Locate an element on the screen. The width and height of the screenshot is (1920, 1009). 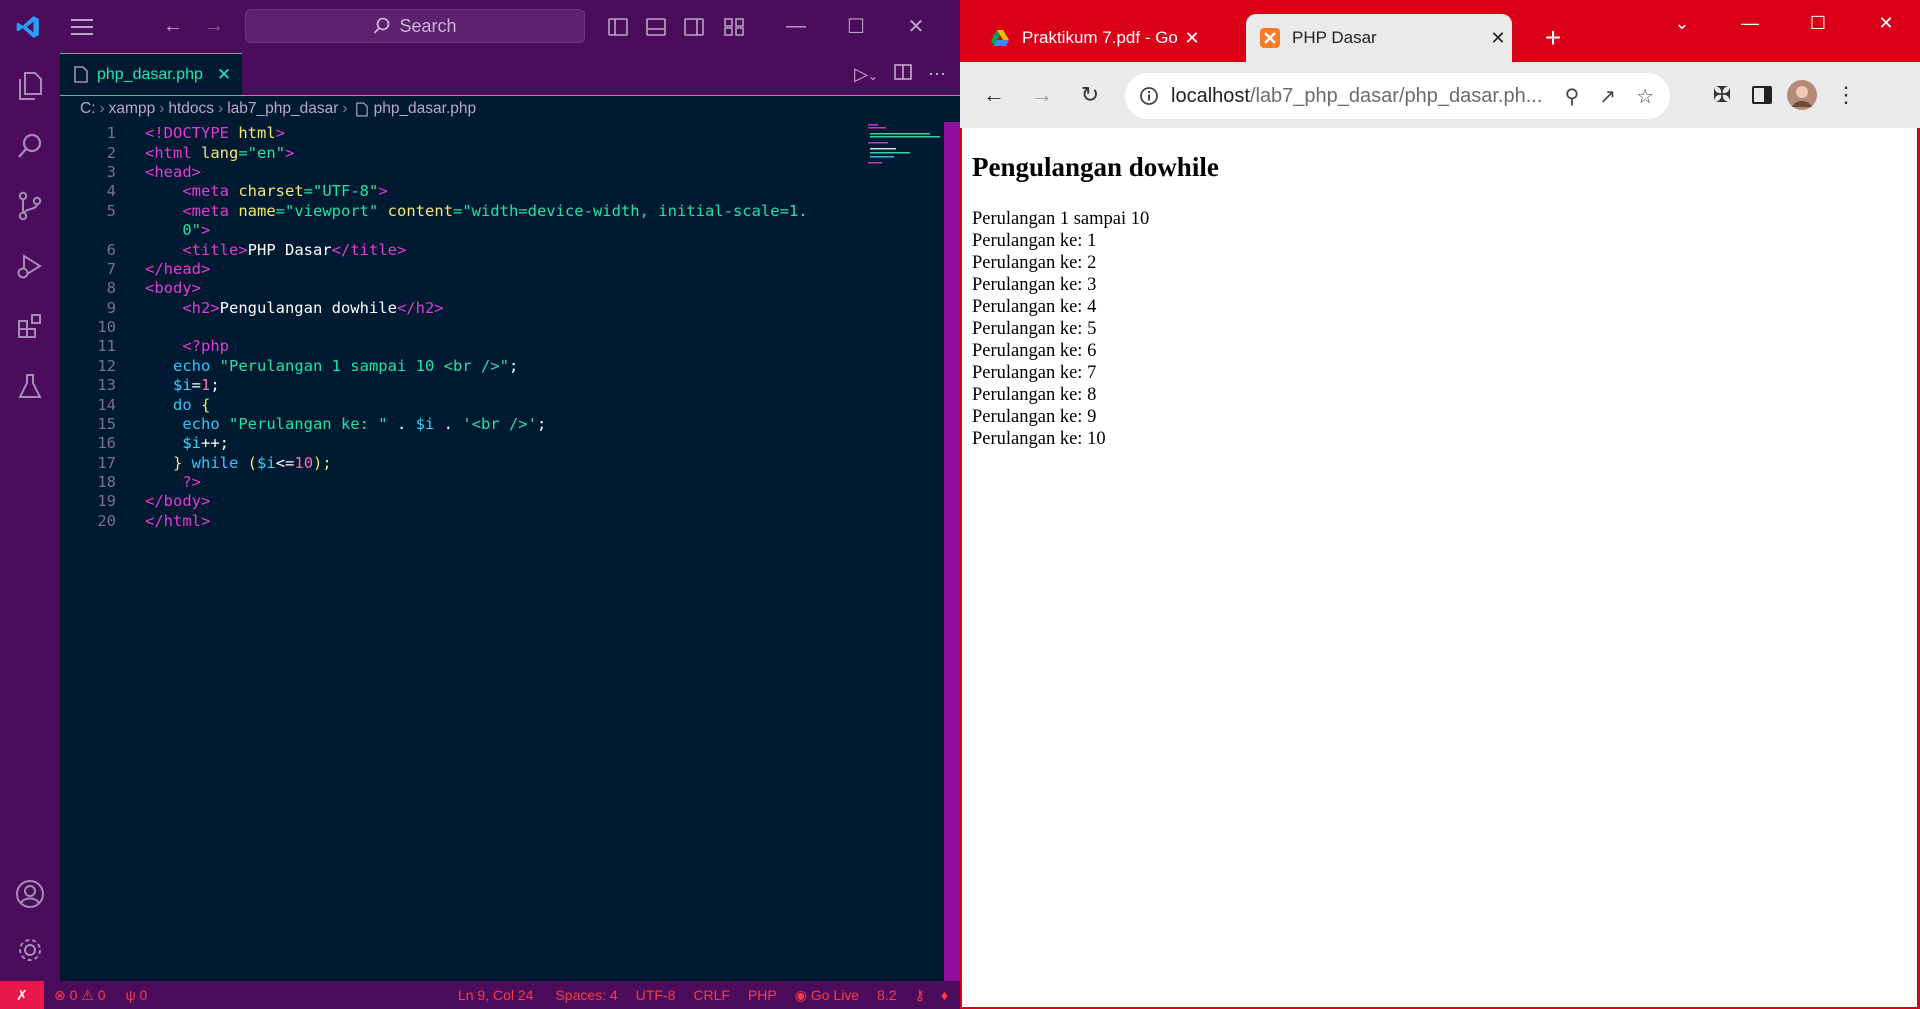
eol: CRLF is located at coordinates (711, 995).